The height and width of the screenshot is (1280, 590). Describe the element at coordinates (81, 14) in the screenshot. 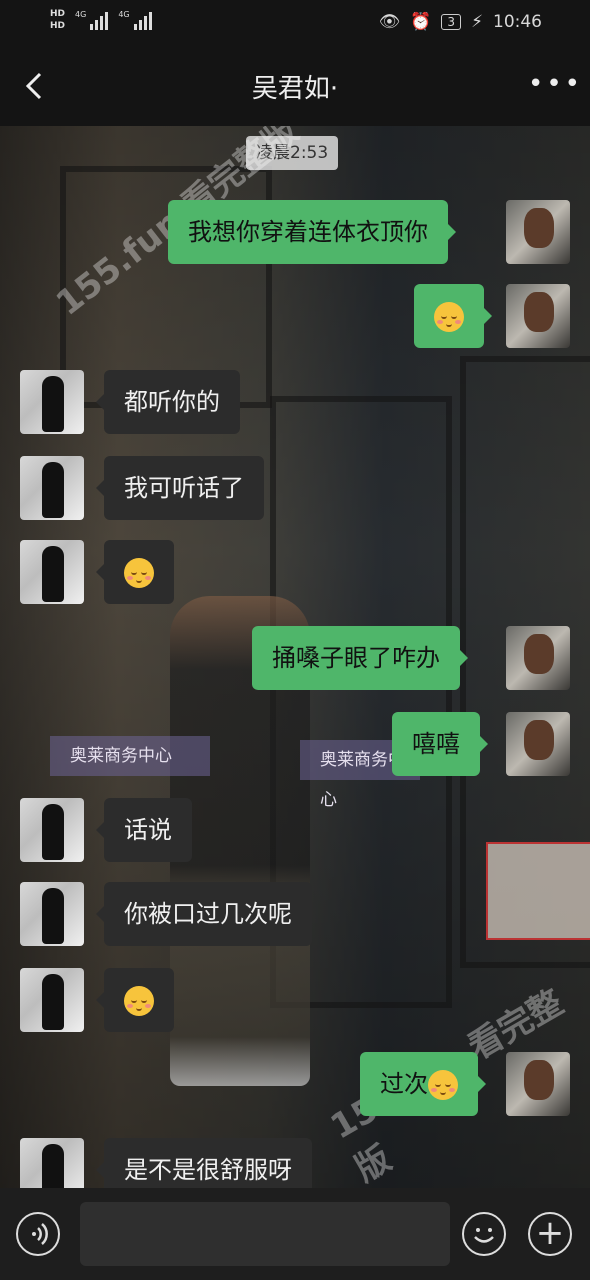

I see `network-type-1: 4G` at that location.